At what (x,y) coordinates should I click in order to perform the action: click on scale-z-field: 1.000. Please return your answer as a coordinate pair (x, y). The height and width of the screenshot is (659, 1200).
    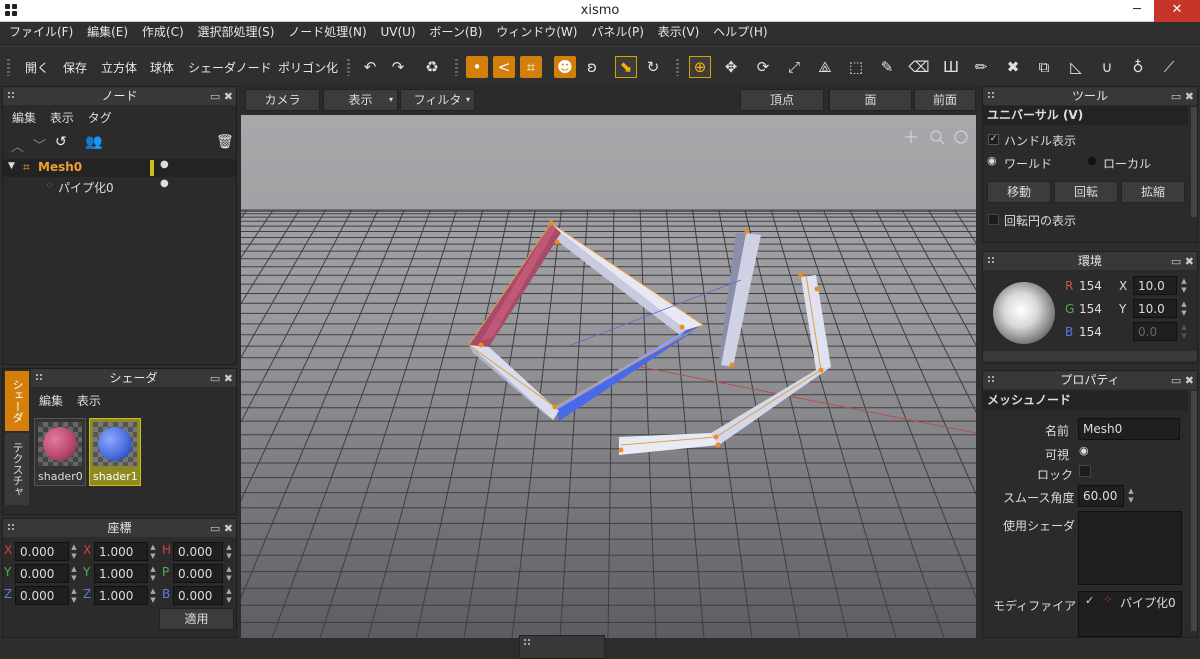
    Looking at the image, I should click on (121, 595).